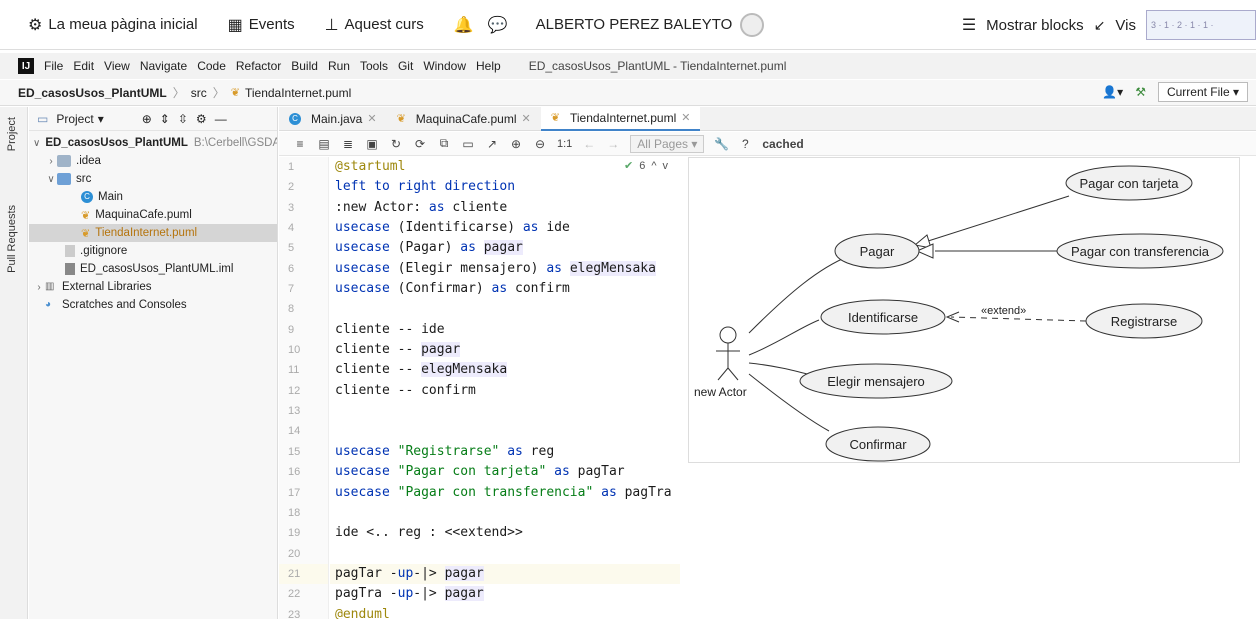 This screenshot has width=1256, height=625. Describe the element at coordinates (589, 144) in the screenshot. I see `previous-page-icon: ←` at that location.